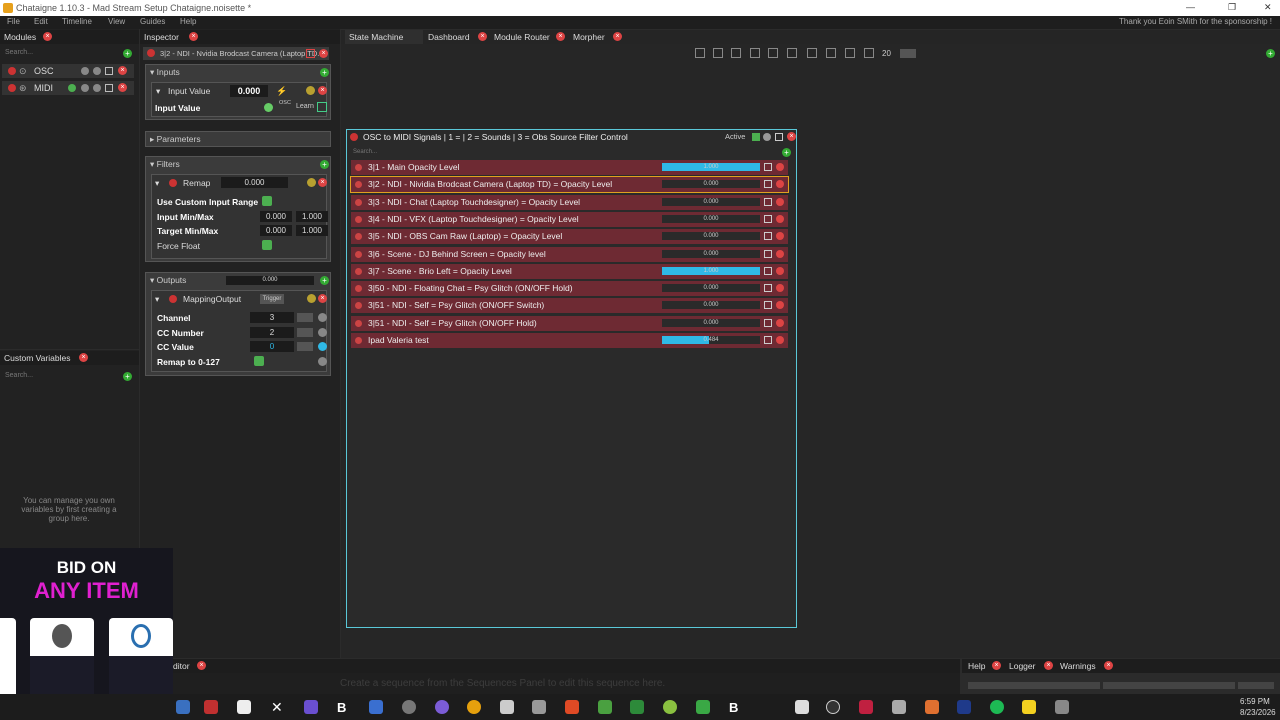 This screenshot has width=1280, height=720. What do you see at coordinates (792, 53) in the screenshot?
I see `align-bottom-icon` at bounding box center [792, 53].